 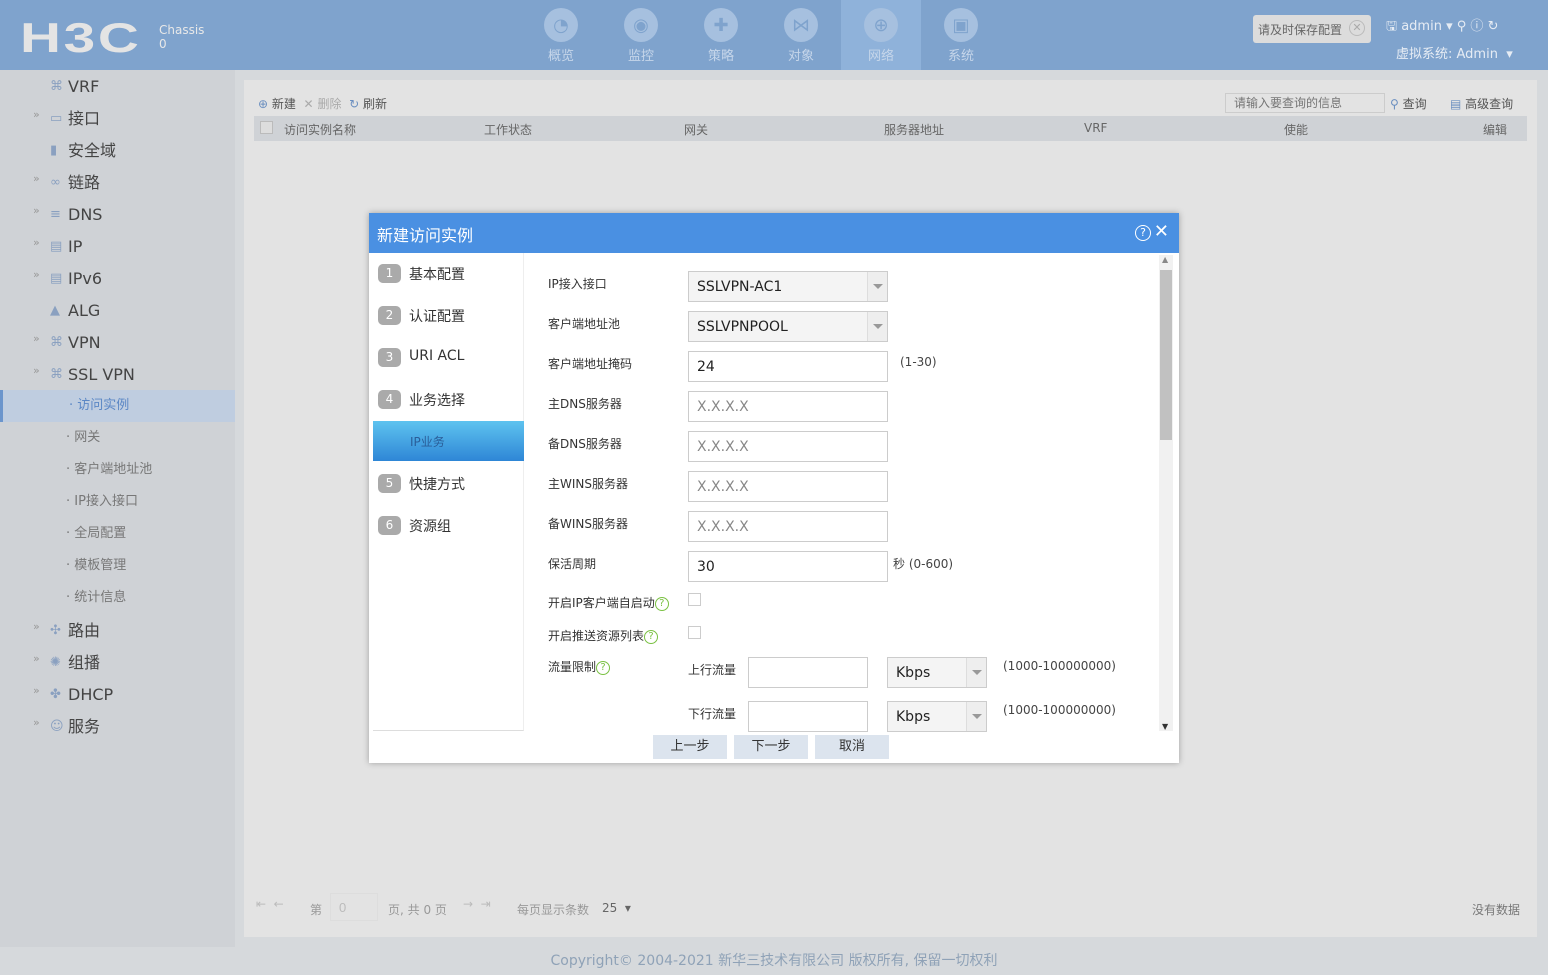 I want to click on step-basic: 1 基本配置, so click(x=448, y=274).